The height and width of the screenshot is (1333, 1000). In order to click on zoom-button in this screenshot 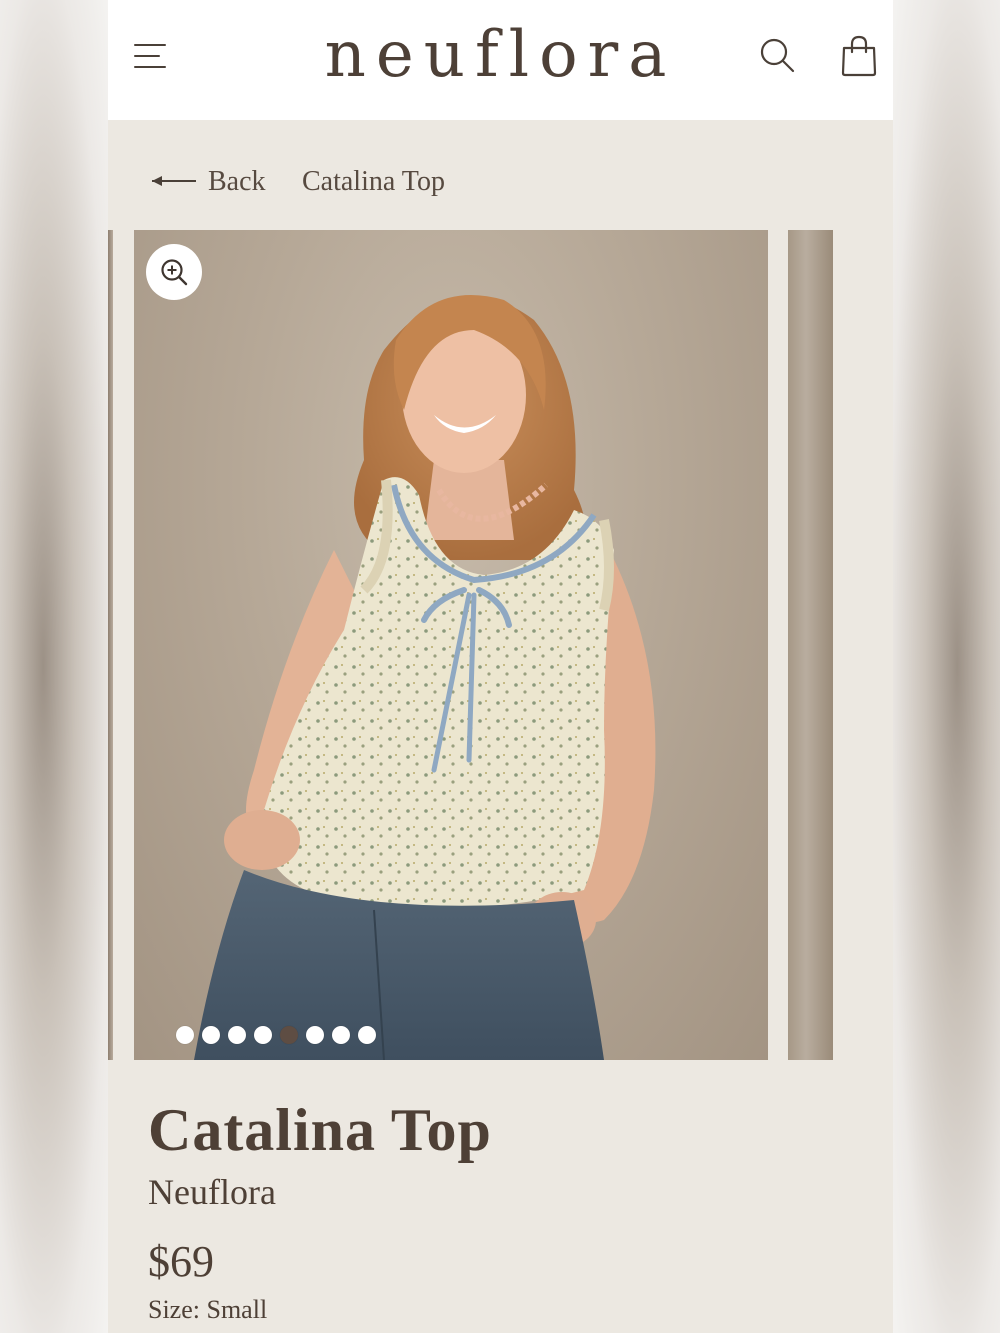, I will do `click(174, 272)`.